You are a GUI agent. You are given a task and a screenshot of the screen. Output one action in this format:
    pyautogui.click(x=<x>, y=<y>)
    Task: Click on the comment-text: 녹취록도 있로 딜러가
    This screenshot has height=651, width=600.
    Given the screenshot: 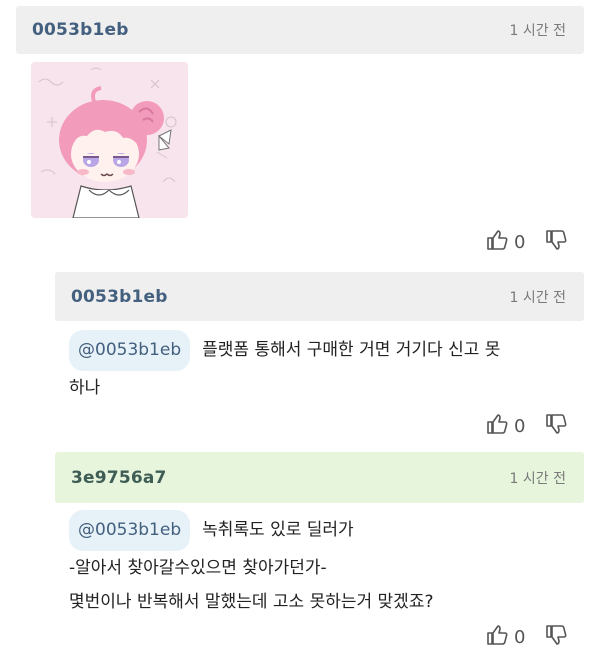 What is the action you would take?
    pyautogui.click(x=278, y=530)
    